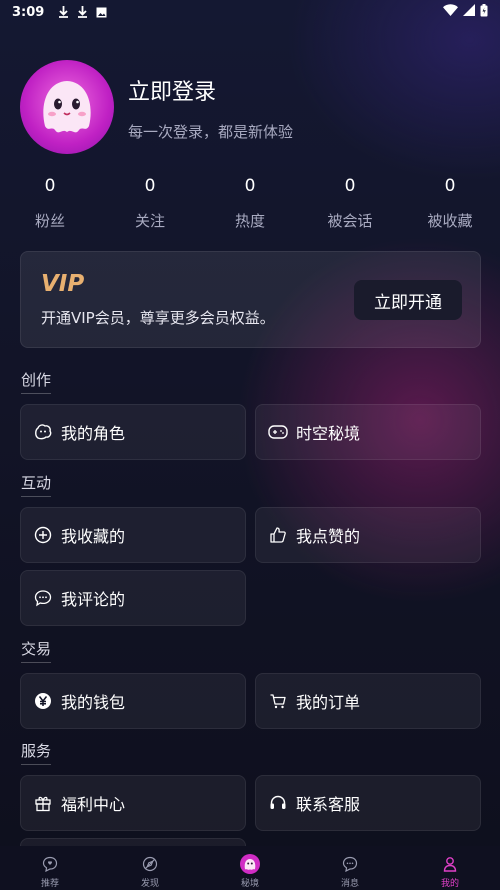  Describe the element at coordinates (328, 536) in the screenshot. I see `tile-label: 我点赞的` at that location.